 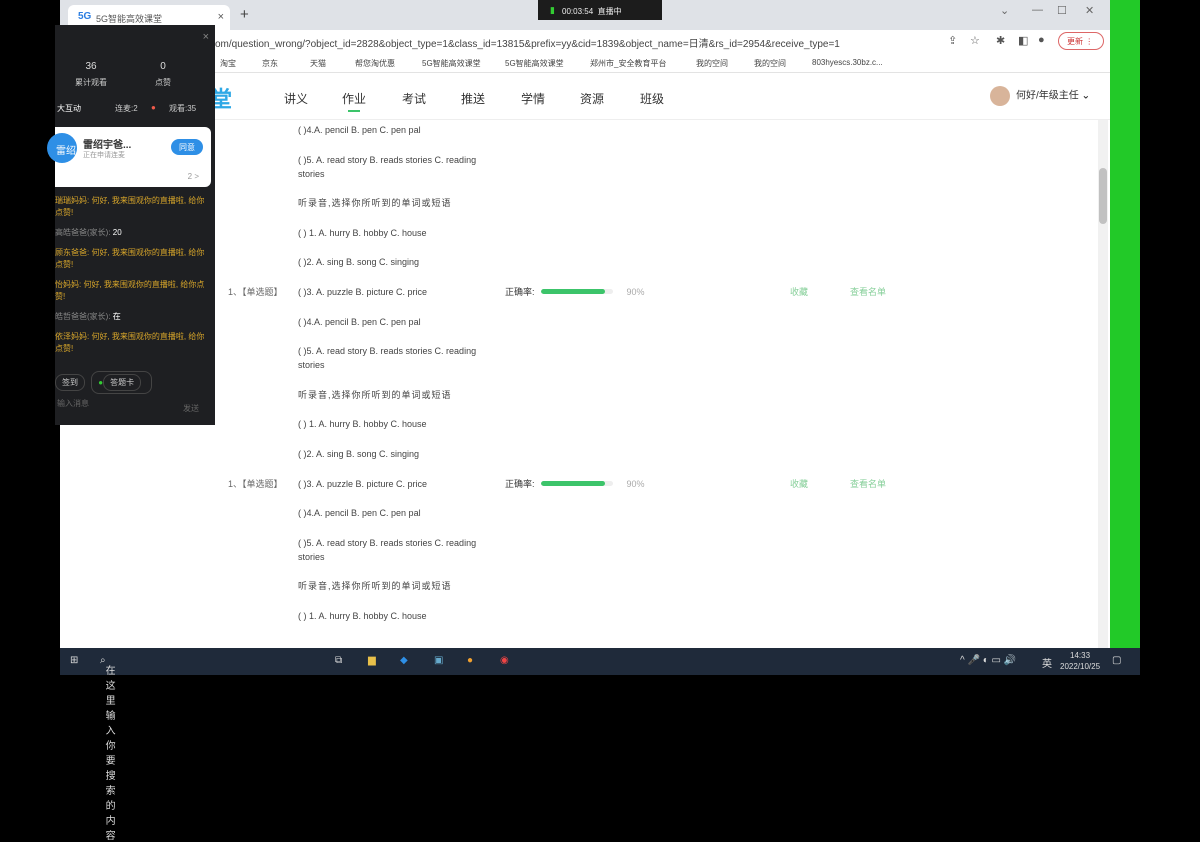 I want to click on recording-indicator: ▮ 00:03:54 直播中, so click(x=600, y=10).